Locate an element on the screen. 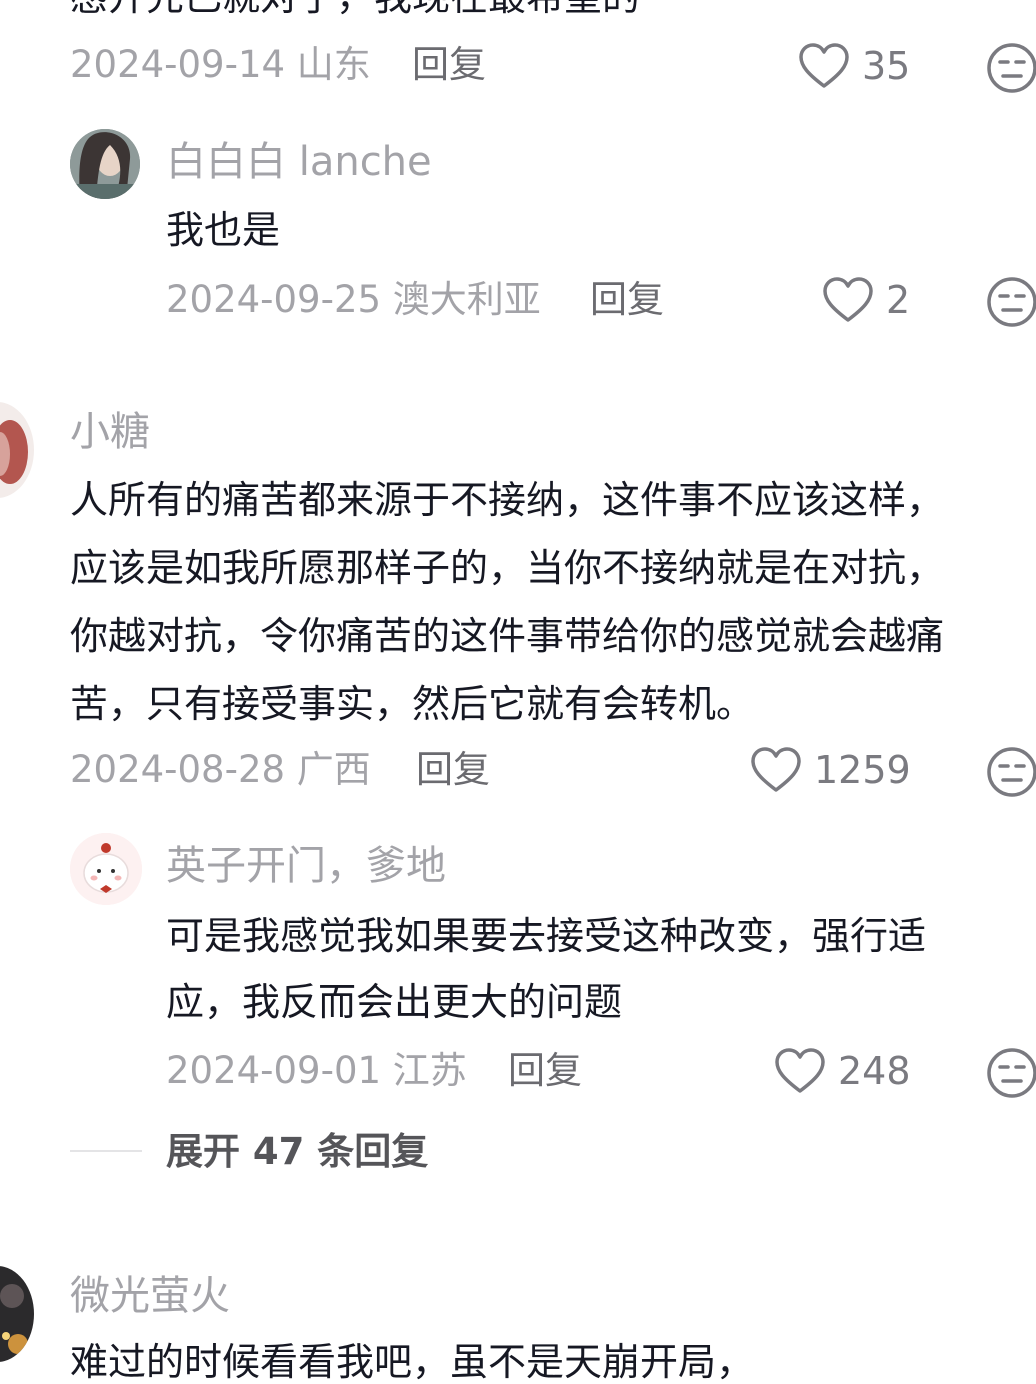 This screenshot has width=1036, height=1384. expand-replies-button: 展开 47 条回复 is located at coordinates (297, 1151).